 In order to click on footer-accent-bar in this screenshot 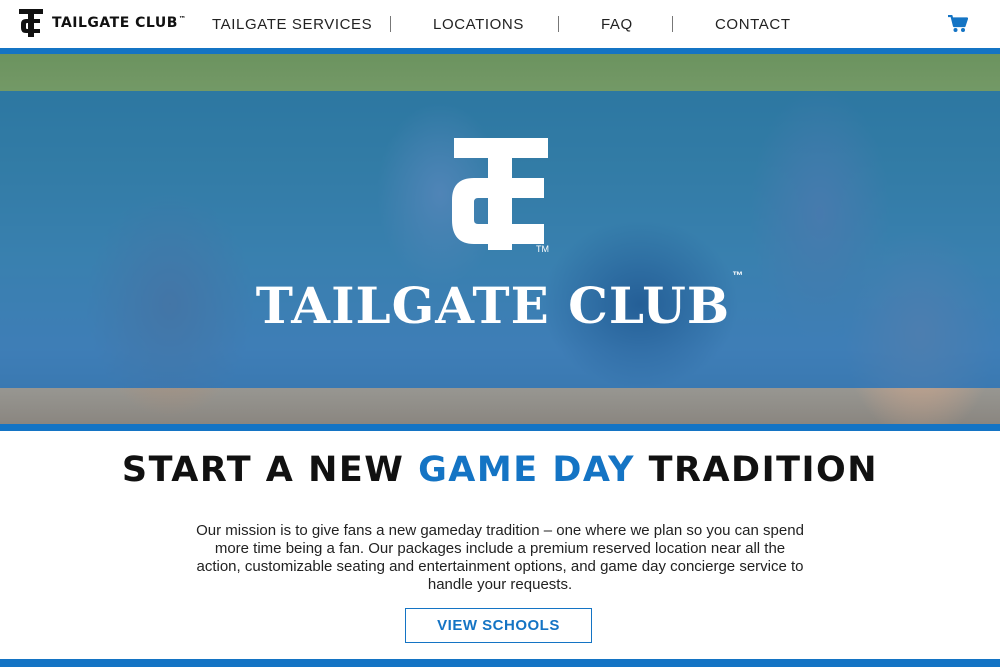, I will do `click(500, 663)`.